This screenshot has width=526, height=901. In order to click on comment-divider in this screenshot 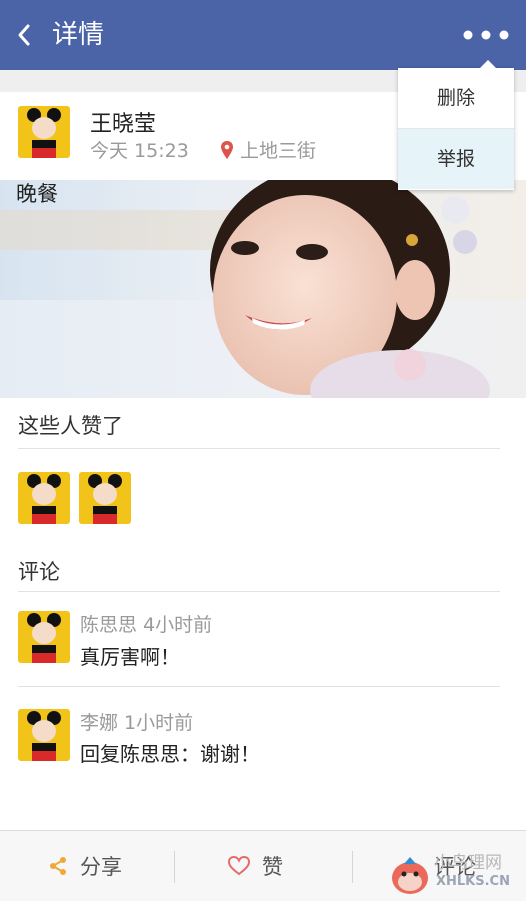, I will do `click(259, 686)`.